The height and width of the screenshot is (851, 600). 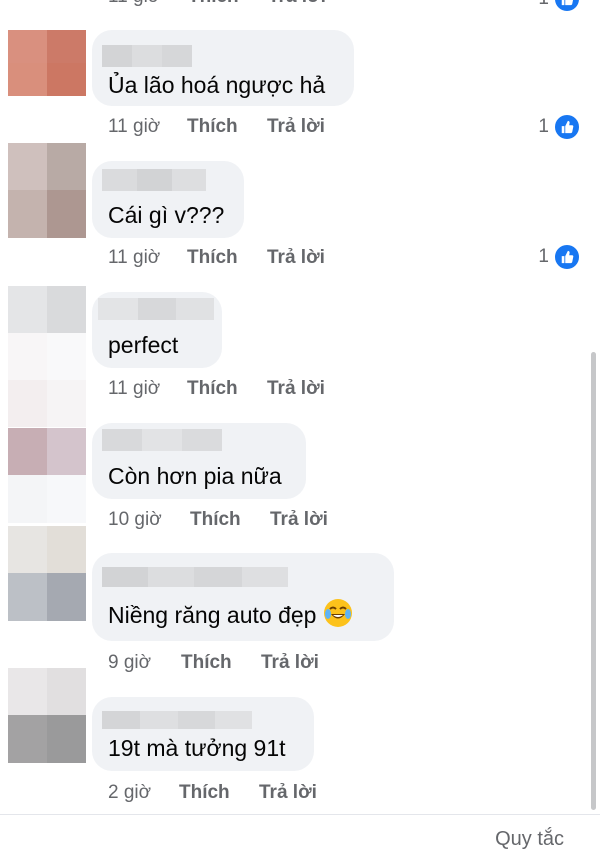 I want to click on comment-bubble: Niềng răng auto đẹp, so click(x=243, y=597).